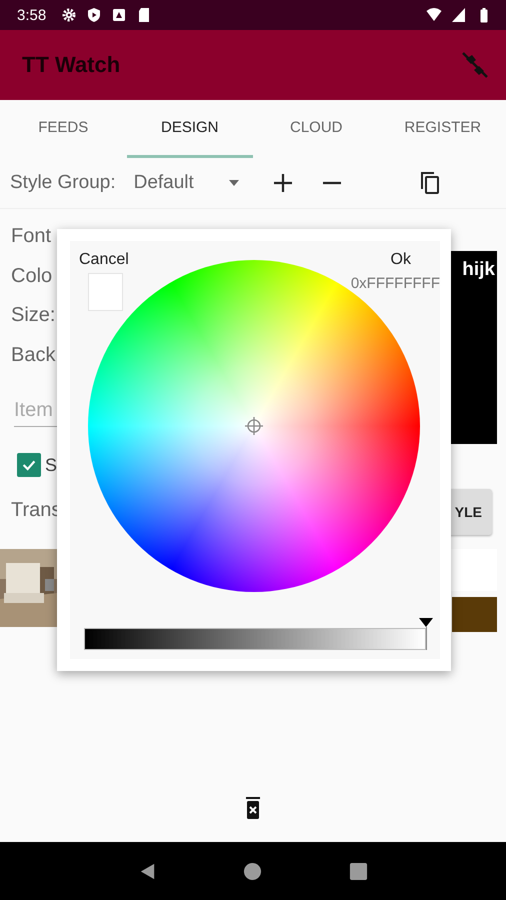 The width and height of the screenshot is (506, 900). Describe the element at coordinates (29, 465) in the screenshot. I see `checkbox` at that location.